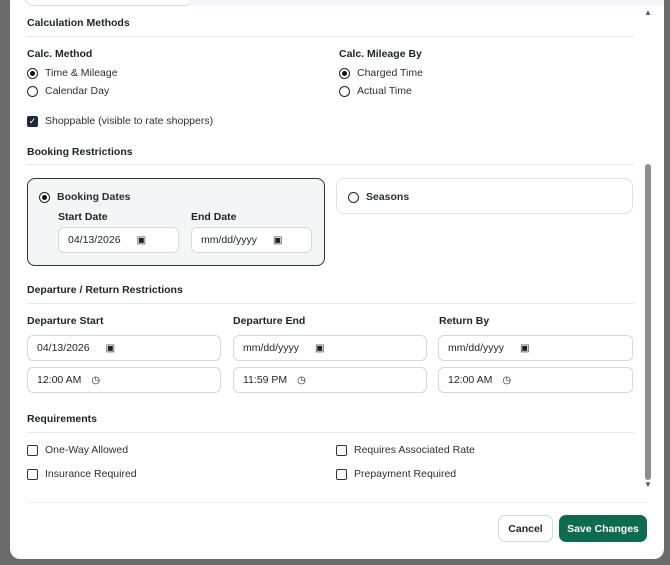  I want to click on departure-end-date-input: mm/dd/yyyy ▣, so click(330, 348).